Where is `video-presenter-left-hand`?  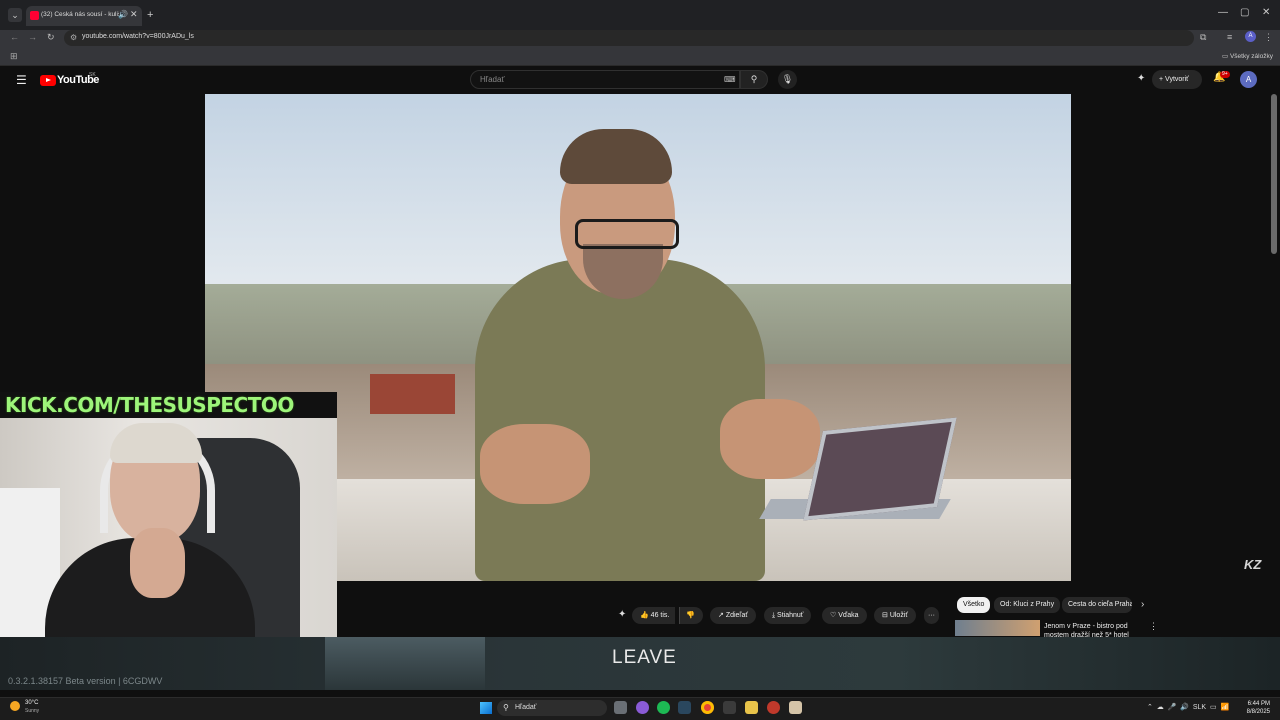 video-presenter-left-hand is located at coordinates (535, 464).